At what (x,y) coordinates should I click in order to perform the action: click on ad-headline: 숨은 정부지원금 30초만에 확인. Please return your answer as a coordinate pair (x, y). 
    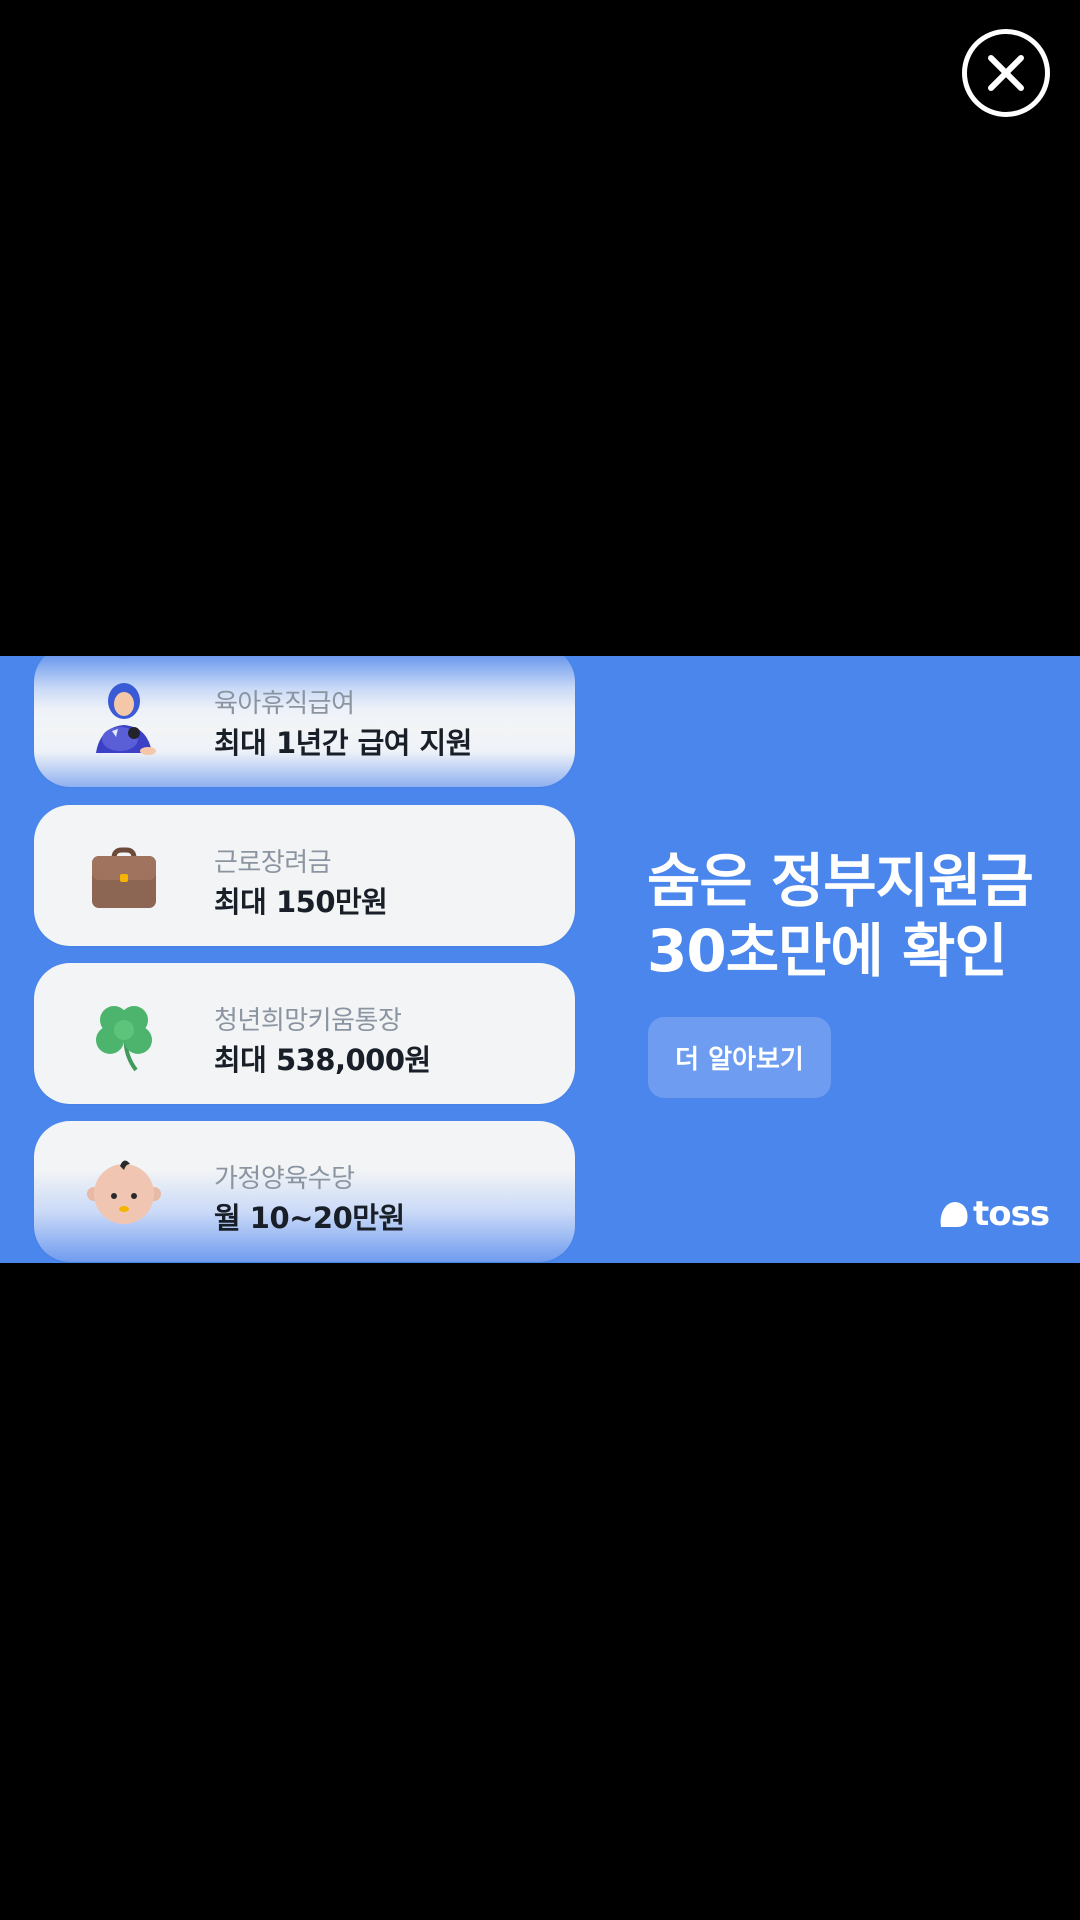
    Looking at the image, I should click on (857, 916).